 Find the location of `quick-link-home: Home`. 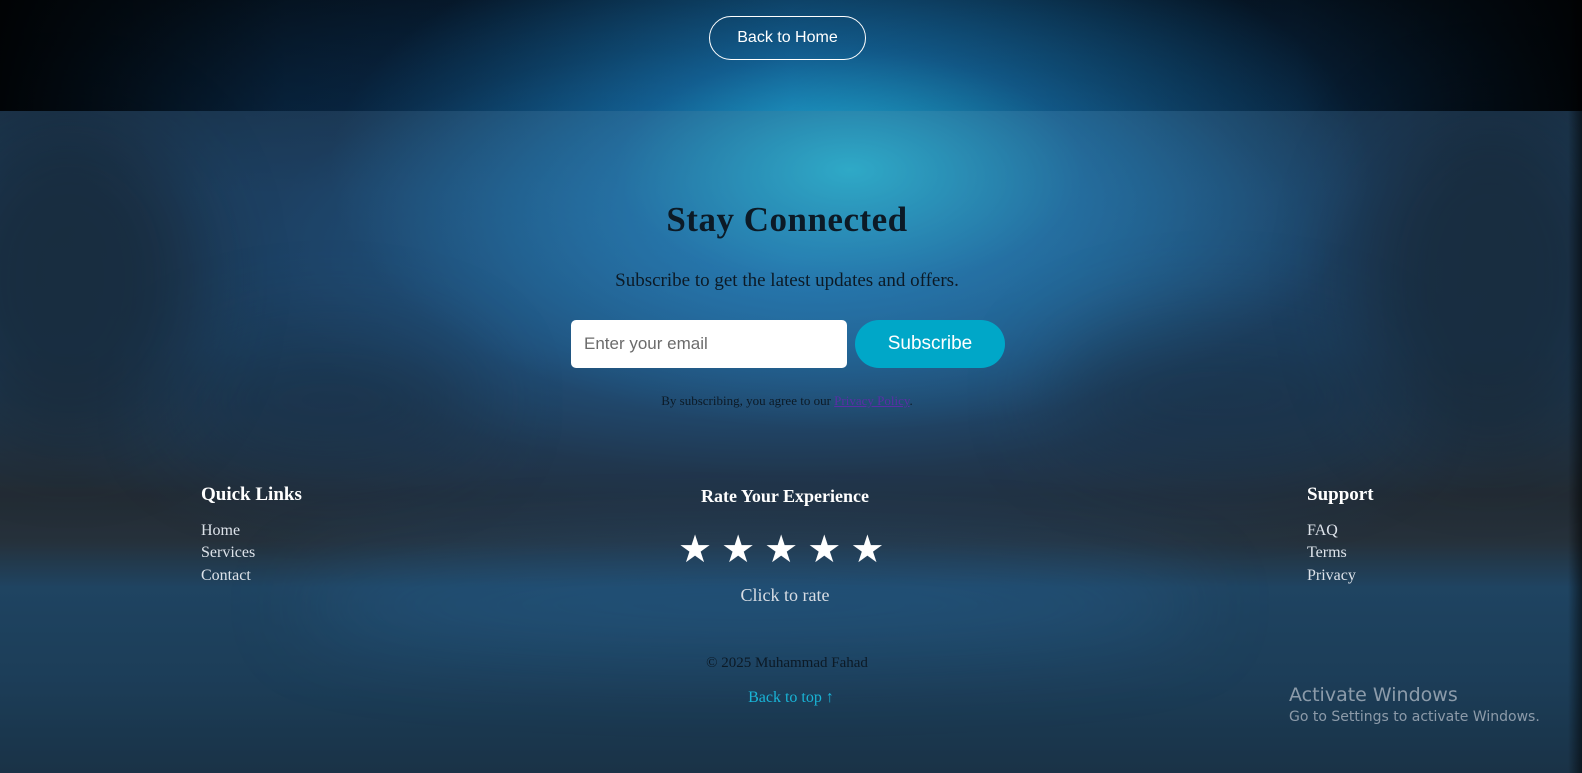

quick-link-home: Home is located at coordinates (220, 531).